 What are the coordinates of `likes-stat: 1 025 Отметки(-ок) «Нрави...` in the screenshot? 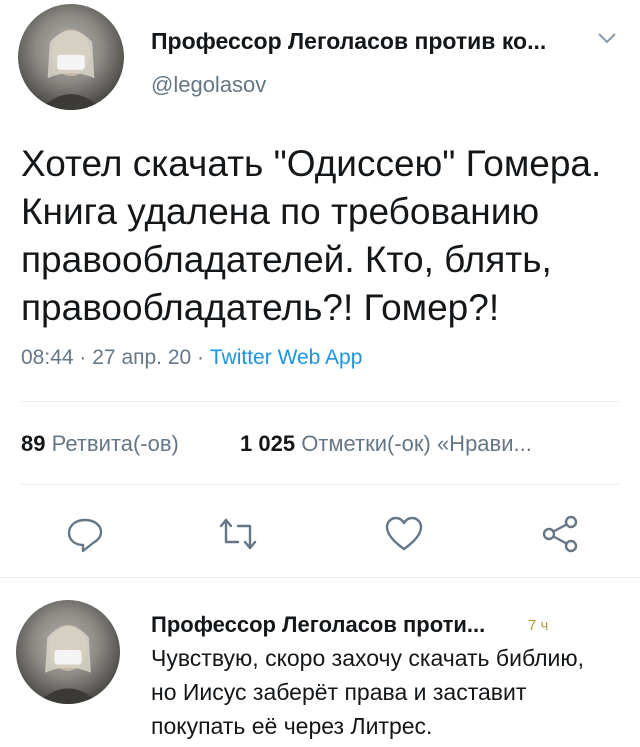 It's located at (386, 444).